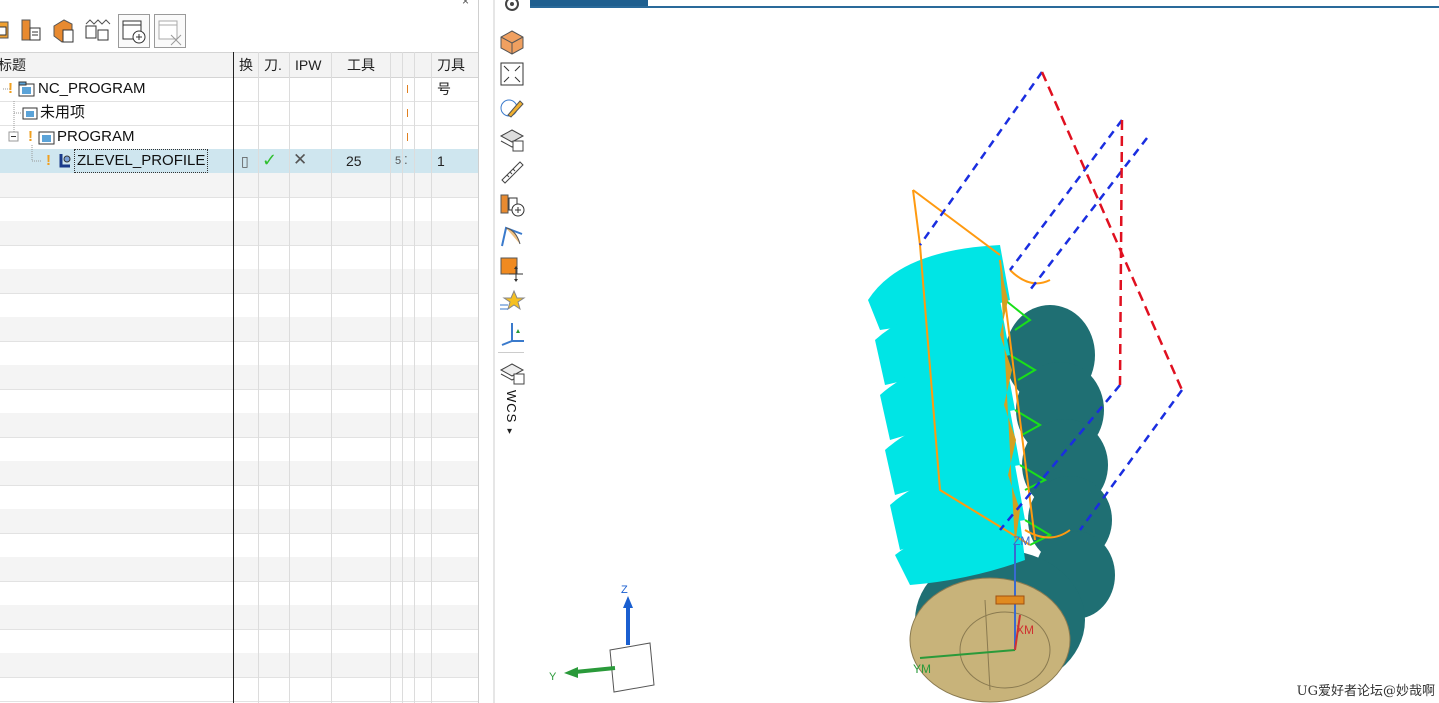 Image resolution: width=1439 pixels, height=703 pixels. I want to click on tree-item-label: PROGRAM, so click(96, 137).